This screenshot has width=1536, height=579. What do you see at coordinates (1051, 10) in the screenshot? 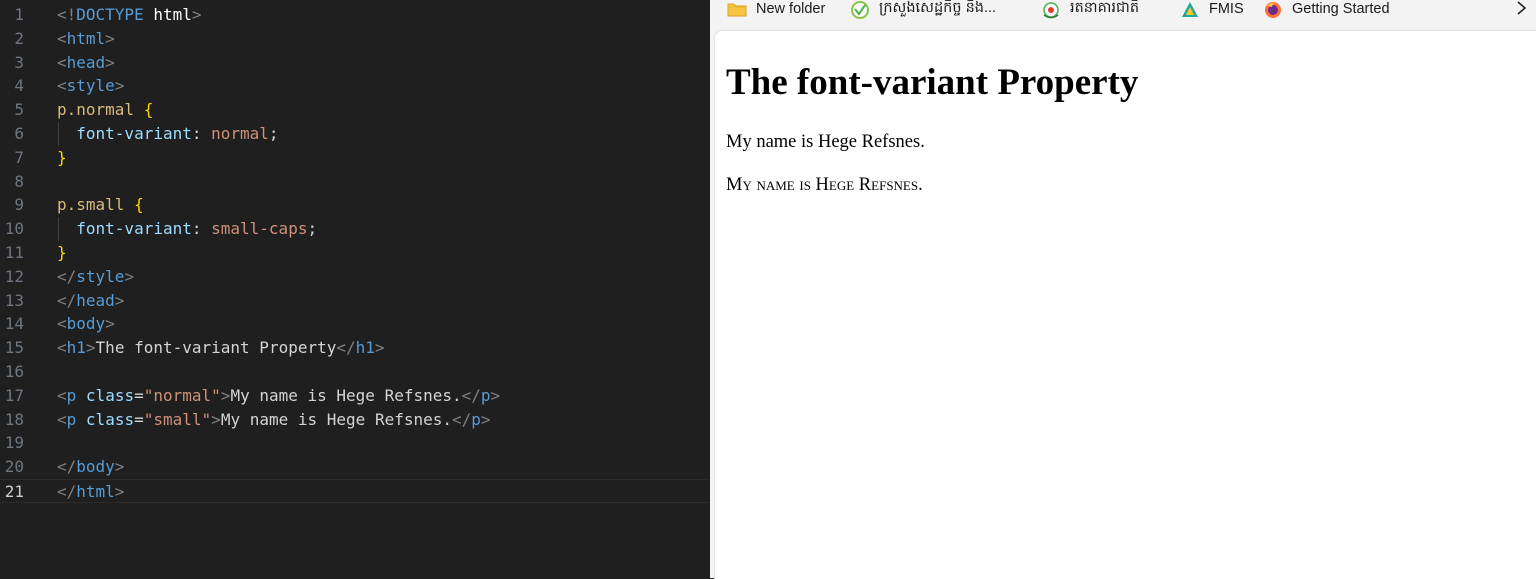
I see `treasury-logo-icon` at bounding box center [1051, 10].